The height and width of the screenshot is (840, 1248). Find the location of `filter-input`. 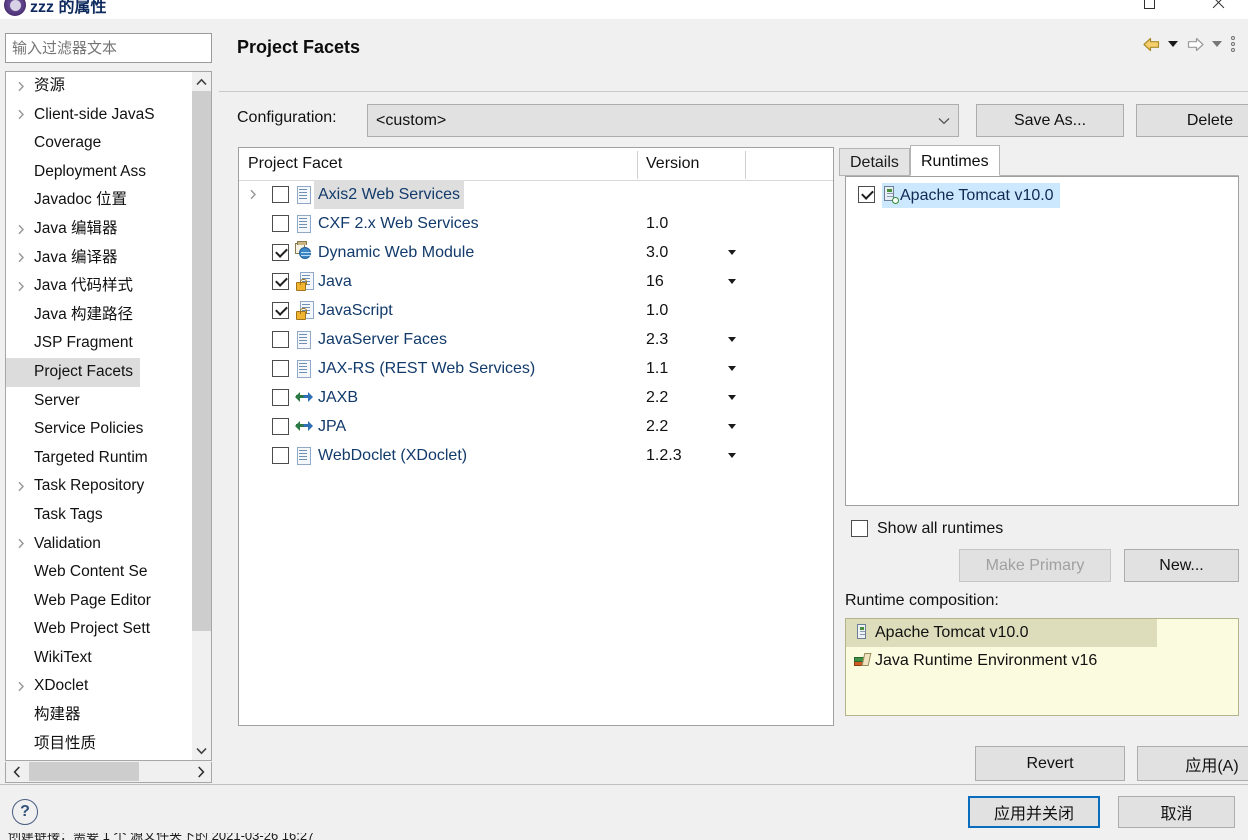

filter-input is located at coordinates (108, 48).